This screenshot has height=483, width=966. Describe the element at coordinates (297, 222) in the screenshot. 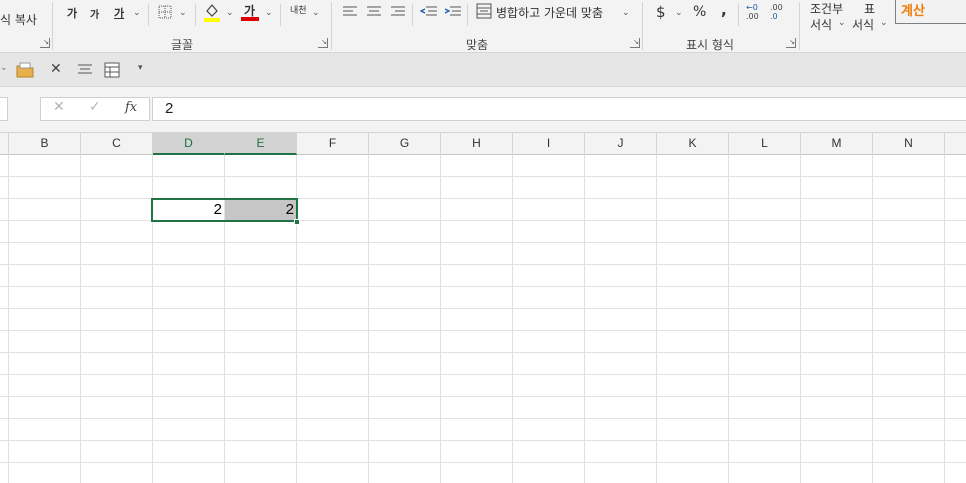

I see `fill-handle` at that location.